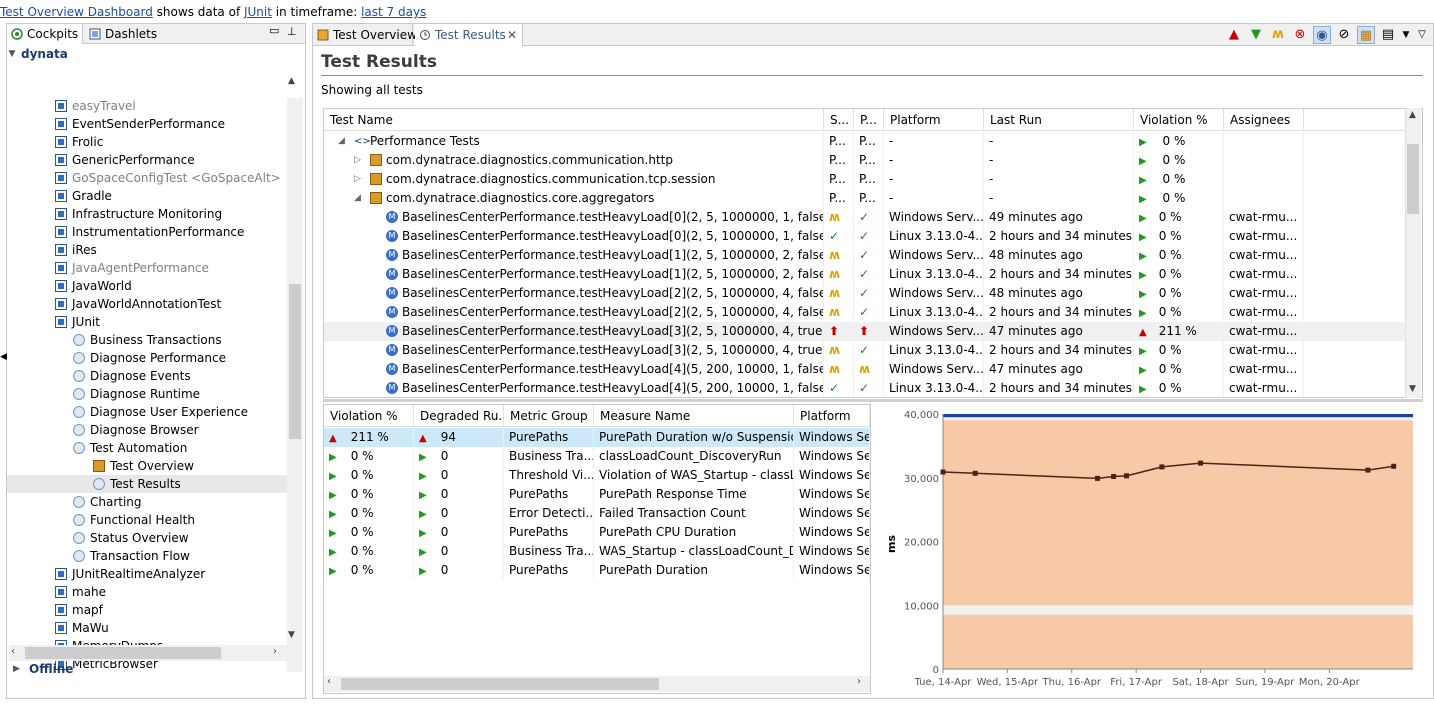 Image resolution: width=1434 pixels, height=705 pixels. Describe the element at coordinates (147, 54) in the screenshot. I see `tree-item-root: ▼ dynata` at that location.